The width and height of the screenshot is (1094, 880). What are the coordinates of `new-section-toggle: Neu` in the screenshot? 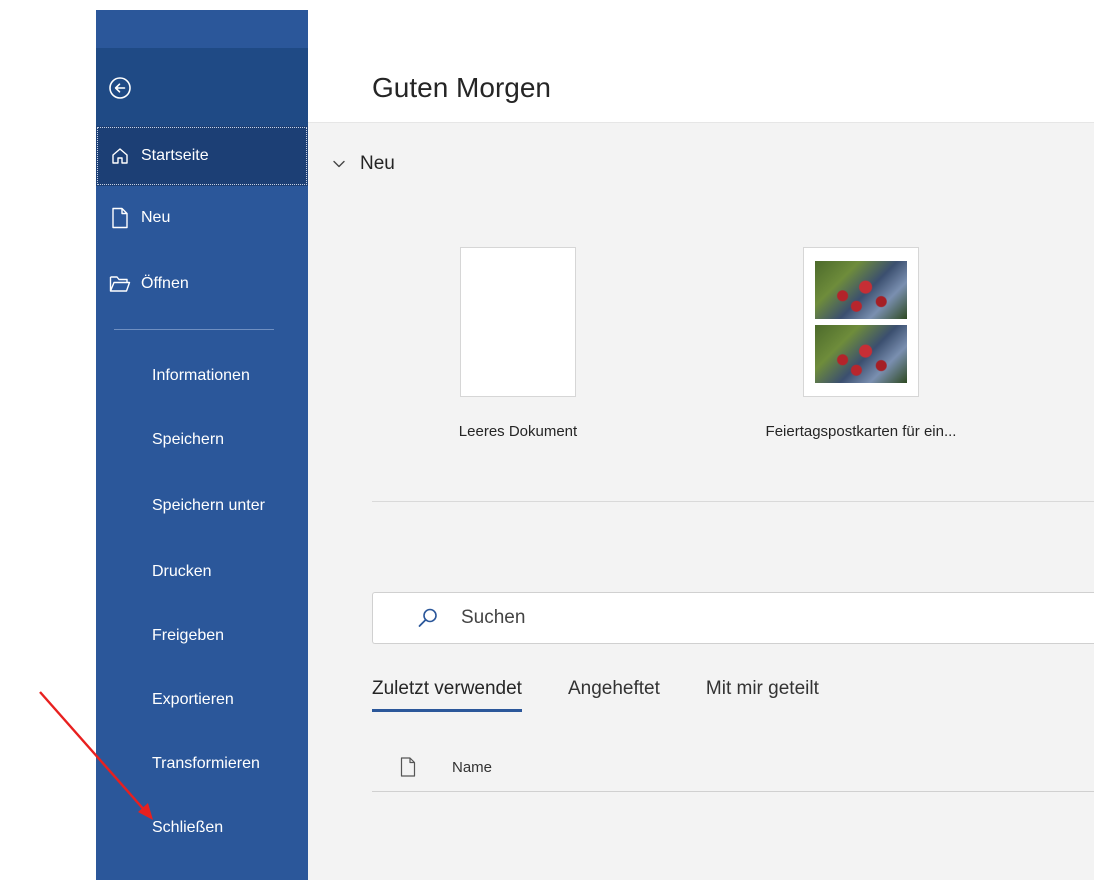 It's located at (362, 164).